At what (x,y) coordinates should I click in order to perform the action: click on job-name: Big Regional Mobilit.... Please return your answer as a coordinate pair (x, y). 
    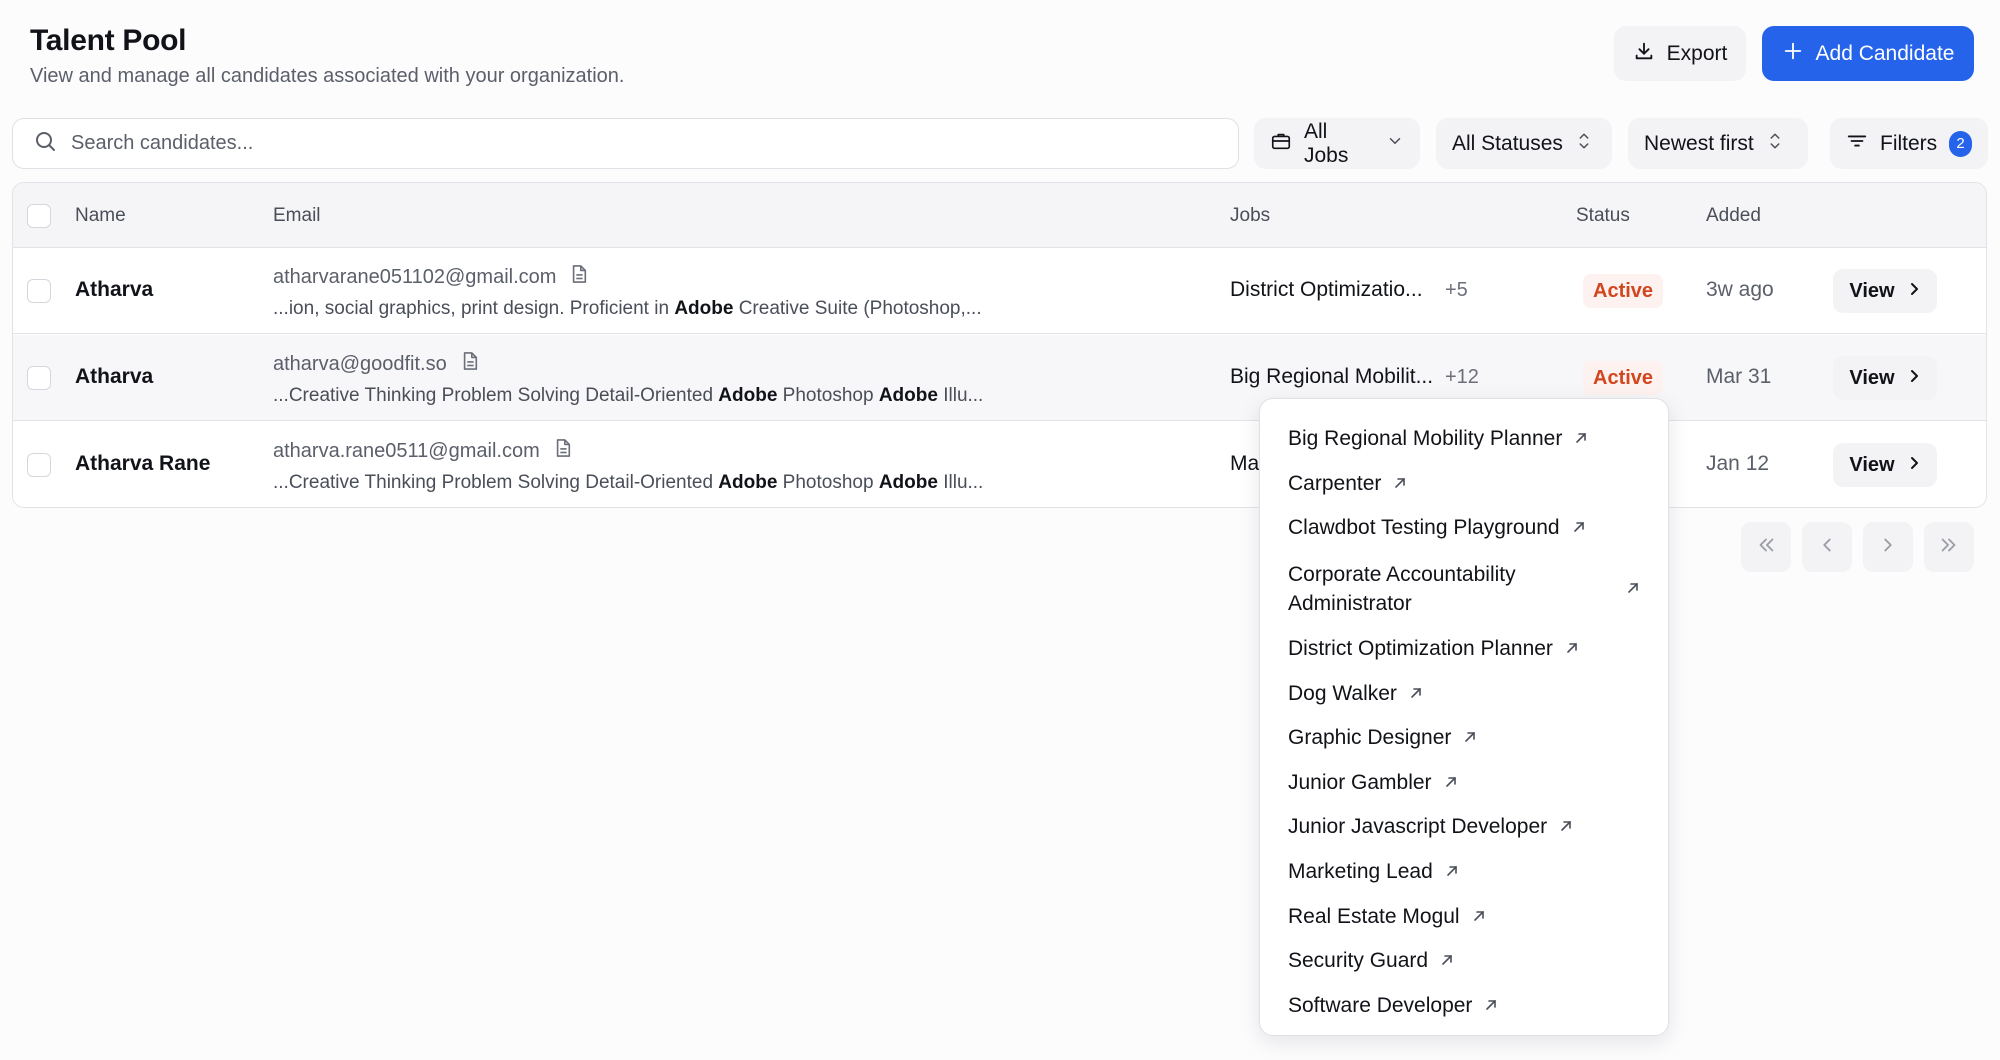
    Looking at the image, I should click on (1331, 377).